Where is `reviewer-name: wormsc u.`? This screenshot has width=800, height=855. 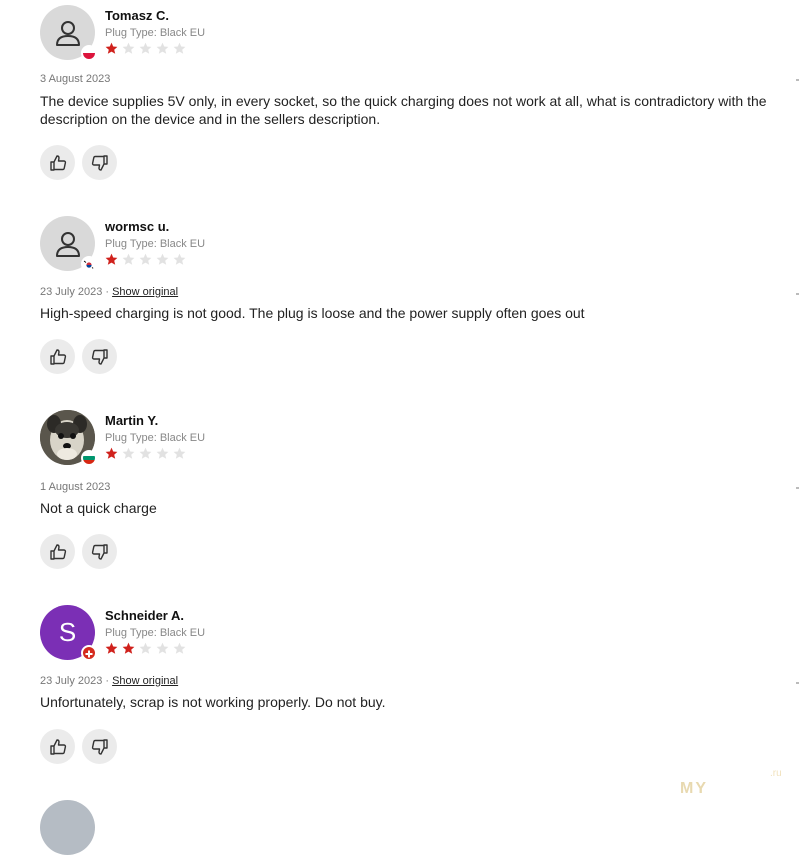 reviewer-name: wormsc u. is located at coordinates (137, 226).